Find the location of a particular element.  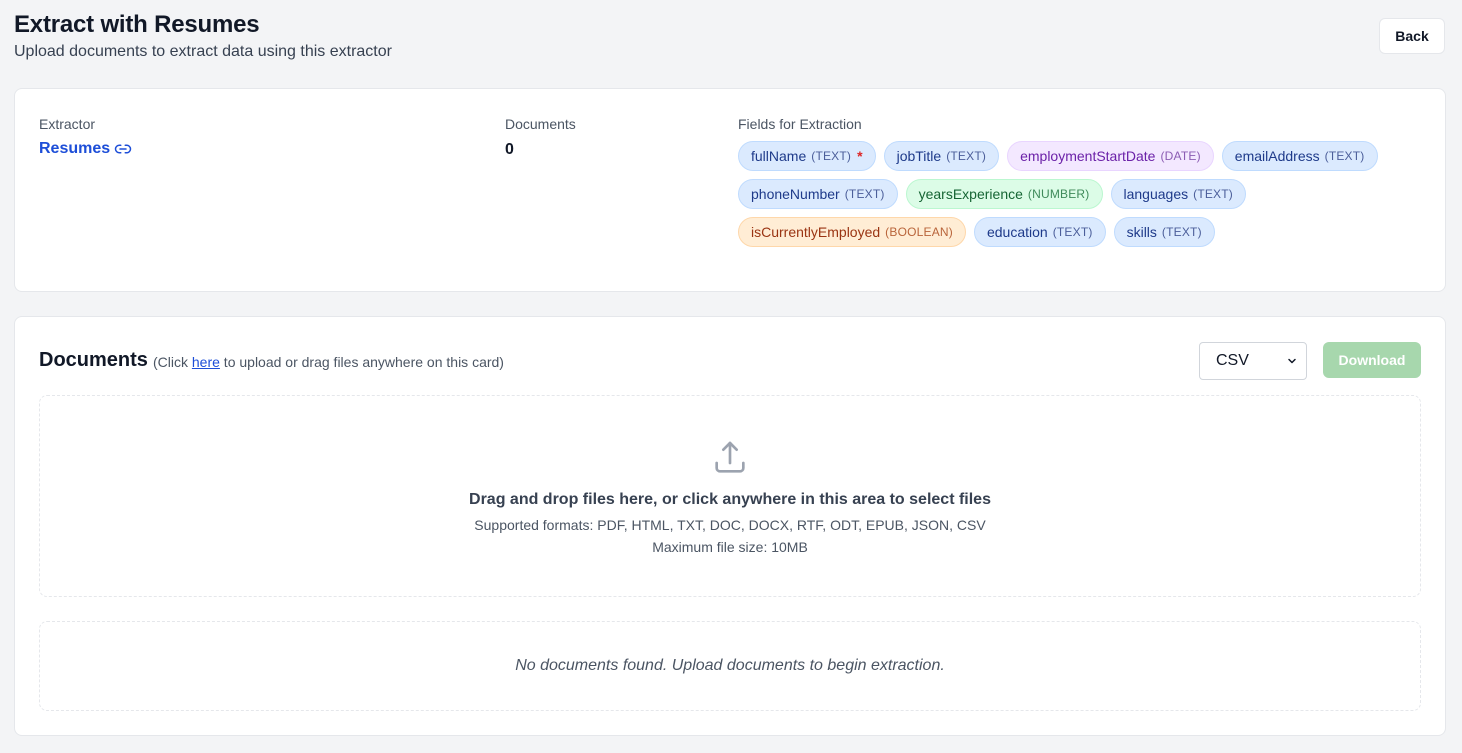

download-button: Download is located at coordinates (1372, 360).